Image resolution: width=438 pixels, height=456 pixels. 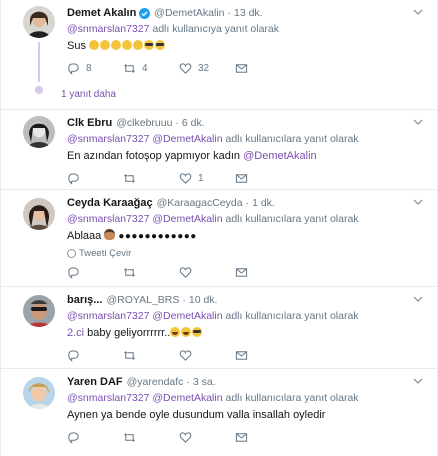 I want to click on tweet-header: Yaren DAF @yarendafc · 3 sa., so click(x=247, y=382).